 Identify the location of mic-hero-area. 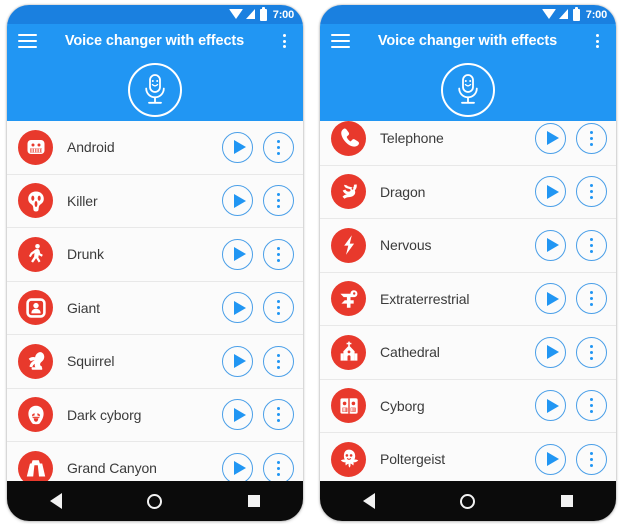
(468, 89).